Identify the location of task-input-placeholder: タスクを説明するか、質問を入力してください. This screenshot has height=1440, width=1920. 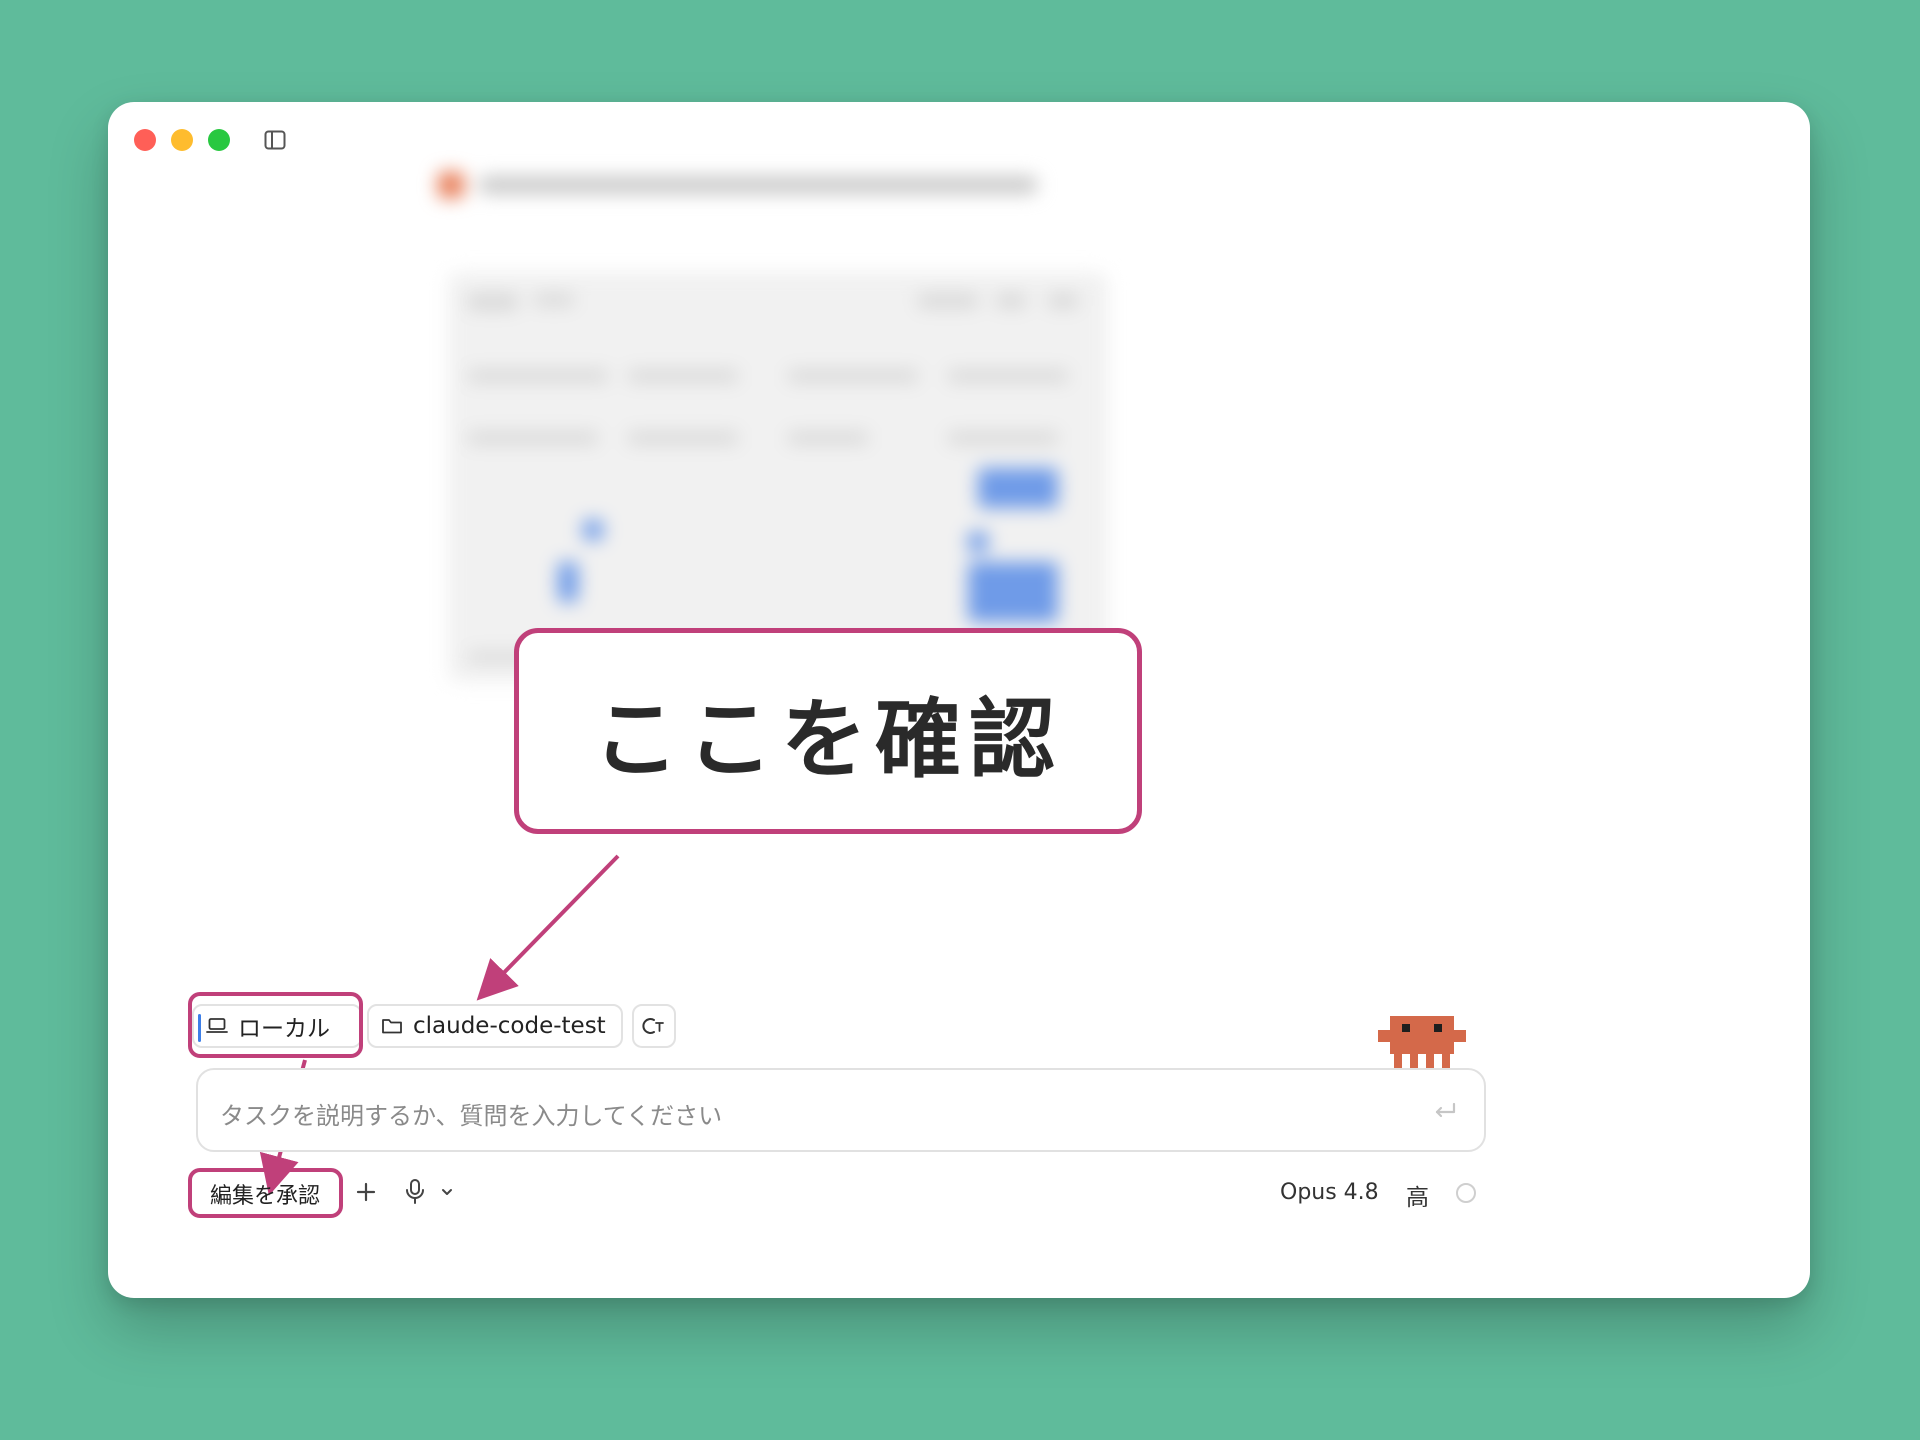
(471, 1116).